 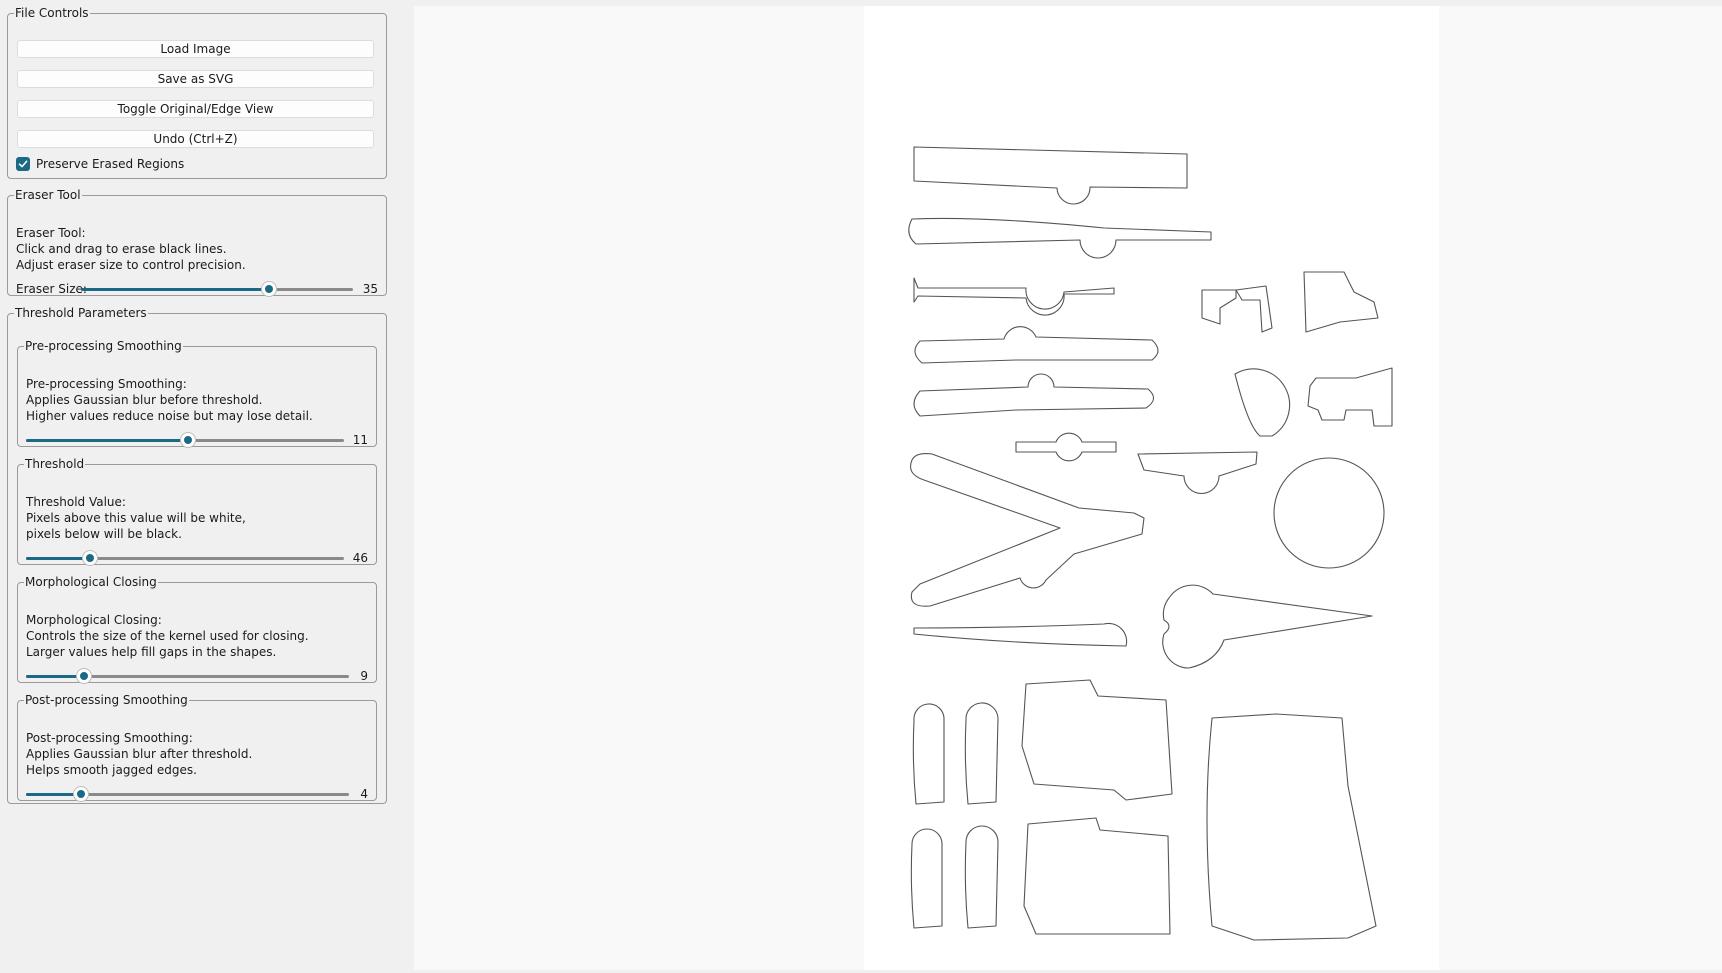 I want to click on morph-closing-title: Morphological Closing, so click(x=91, y=582).